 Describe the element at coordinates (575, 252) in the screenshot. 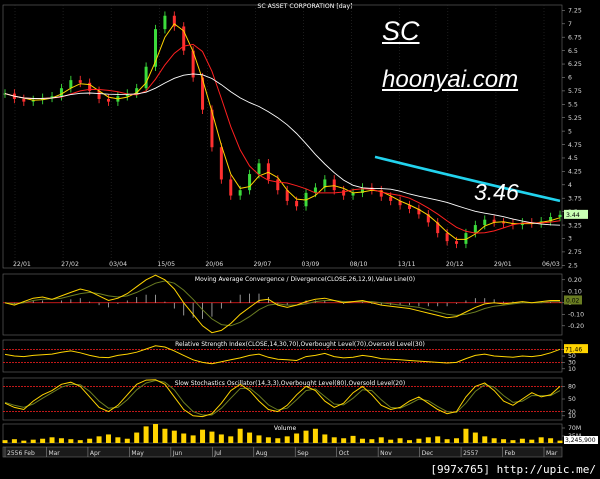

I see `price-axis-tick-label: 2.75` at that location.